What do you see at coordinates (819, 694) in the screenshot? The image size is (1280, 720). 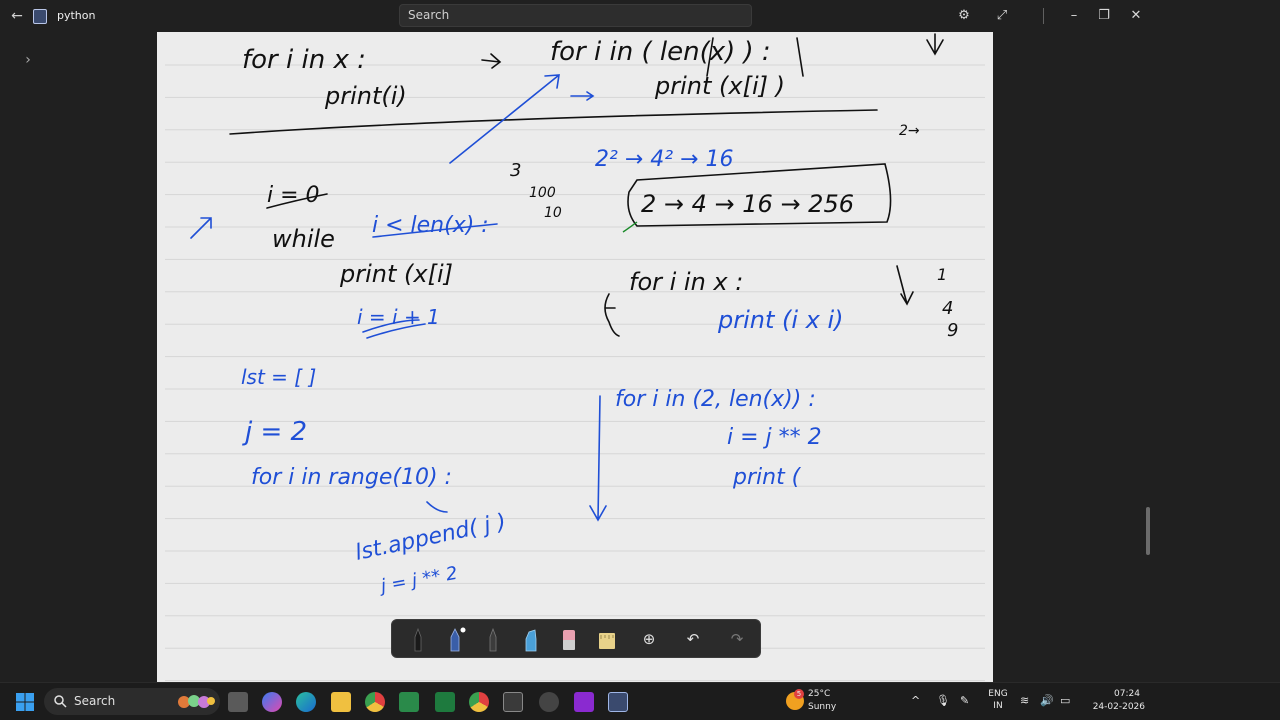 I see `weather-temp: 25°C` at bounding box center [819, 694].